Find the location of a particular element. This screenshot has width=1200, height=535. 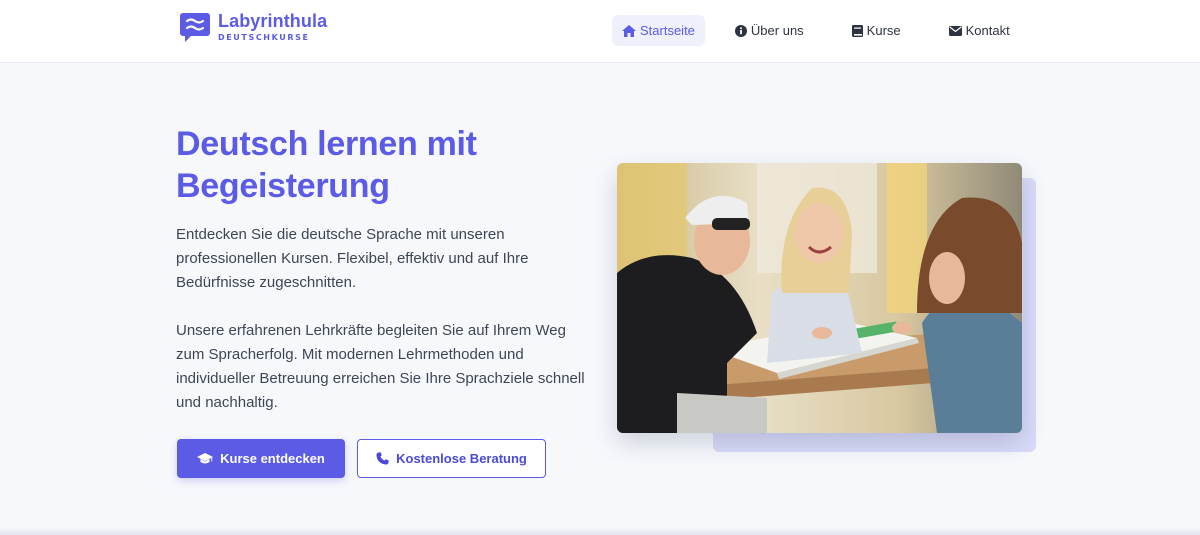

free-consultation-button: Kostenlose Beratung is located at coordinates (451, 458).